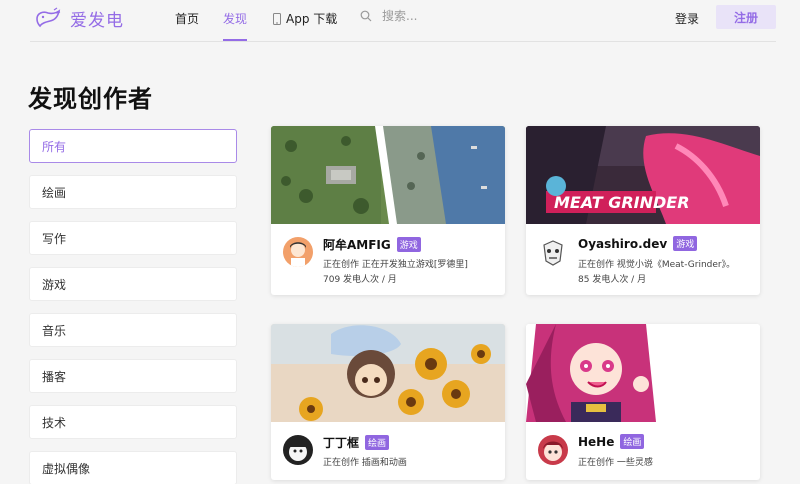 The image size is (800, 484). Describe the element at coordinates (133, 146) in the screenshot. I see `category-all: 所有` at that location.